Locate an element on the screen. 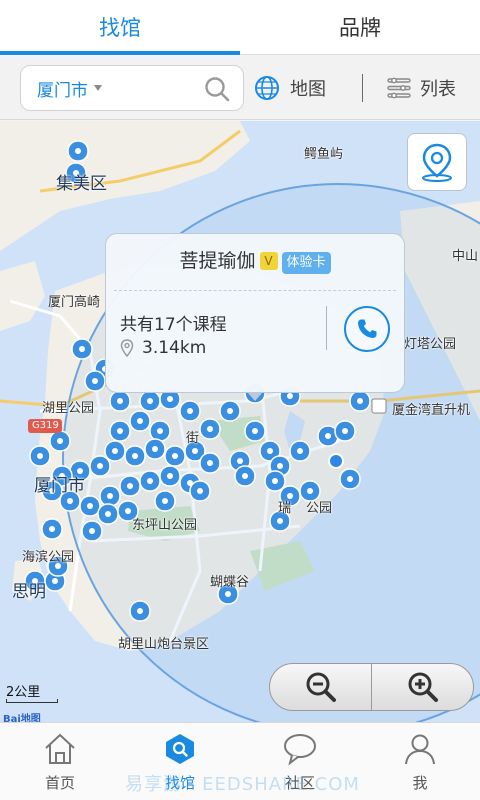 The width and height of the screenshot is (480, 800). toolbar-divider is located at coordinates (362, 88).